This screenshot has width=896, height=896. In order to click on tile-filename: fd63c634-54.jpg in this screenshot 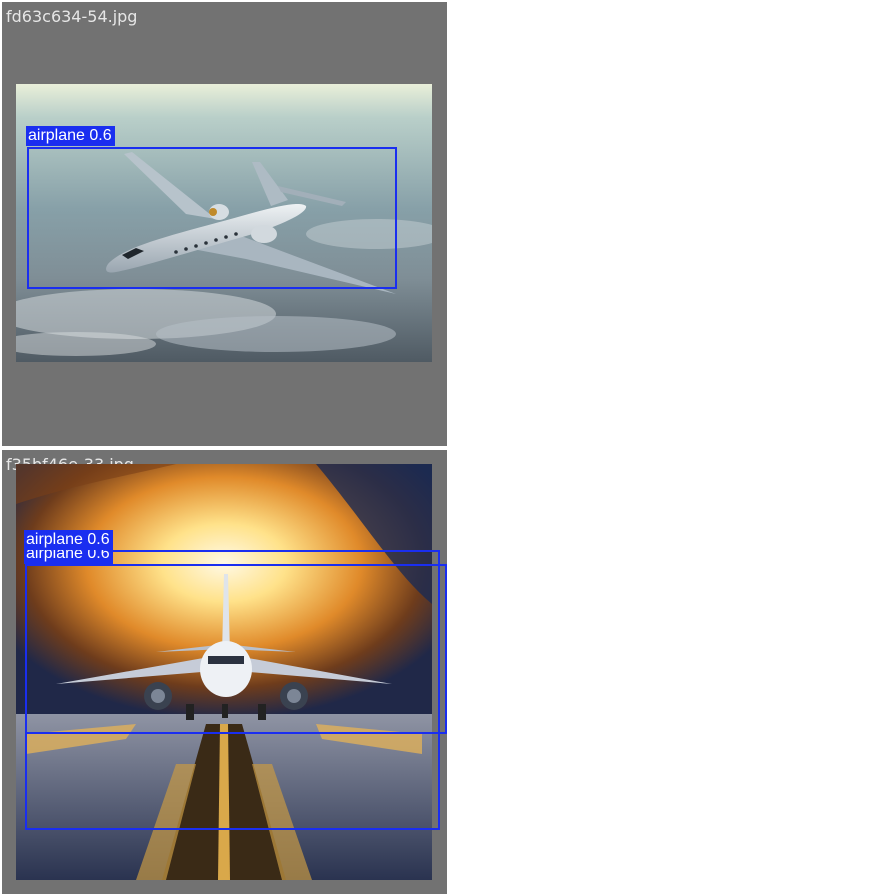, I will do `click(72, 16)`.